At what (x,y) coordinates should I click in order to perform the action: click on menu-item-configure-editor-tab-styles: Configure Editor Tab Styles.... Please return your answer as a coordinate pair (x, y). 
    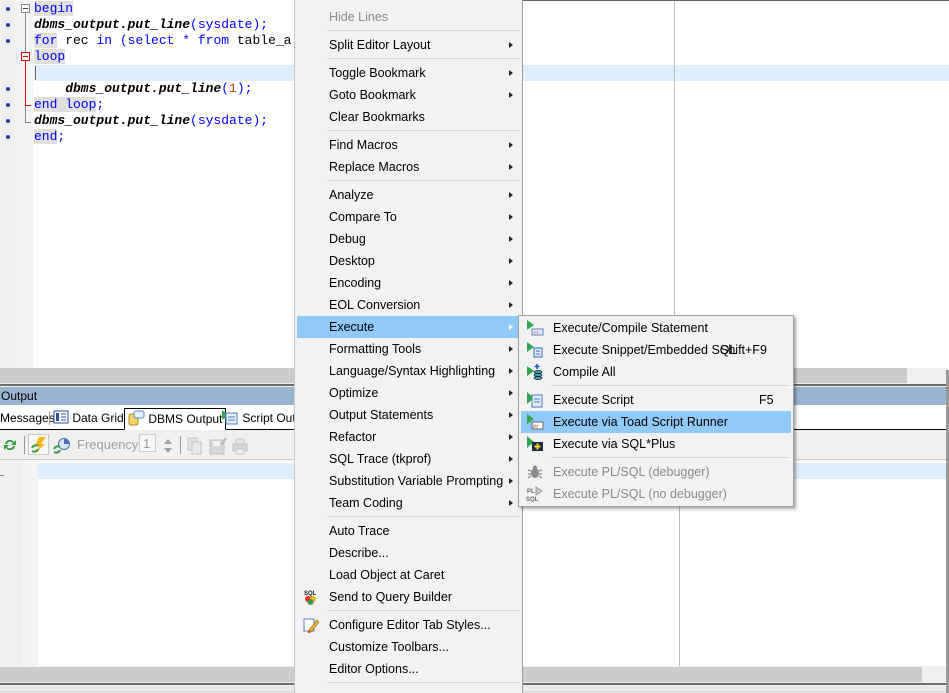
    Looking at the image, I should click on (409, 625).